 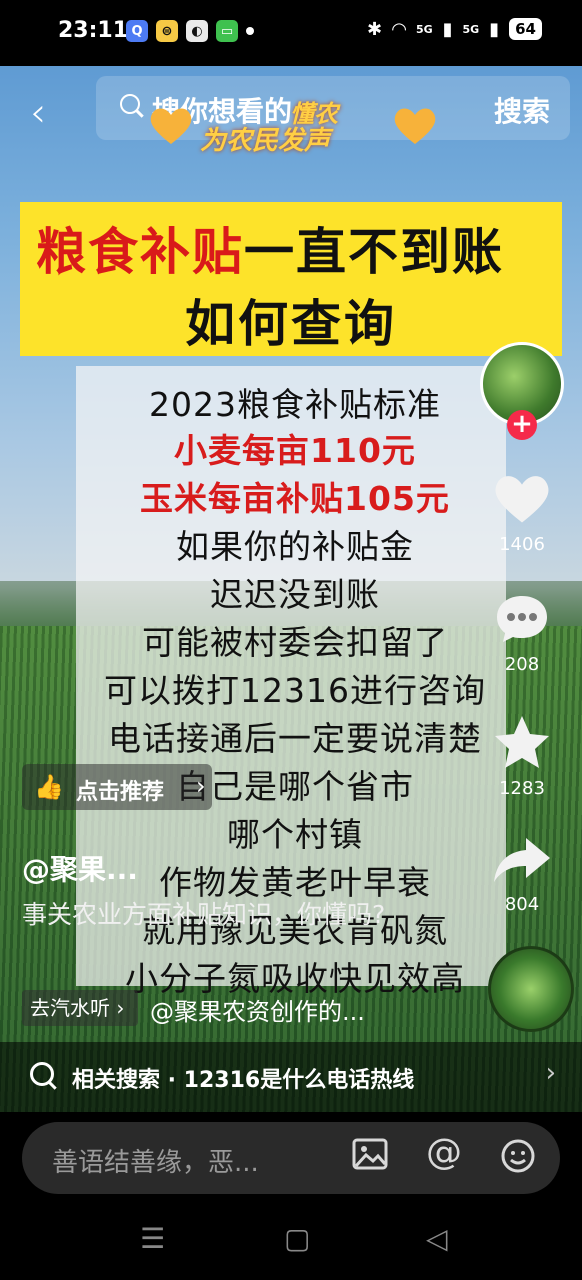 I want to click on qq-icon: Q, so click(x=137, y=31).